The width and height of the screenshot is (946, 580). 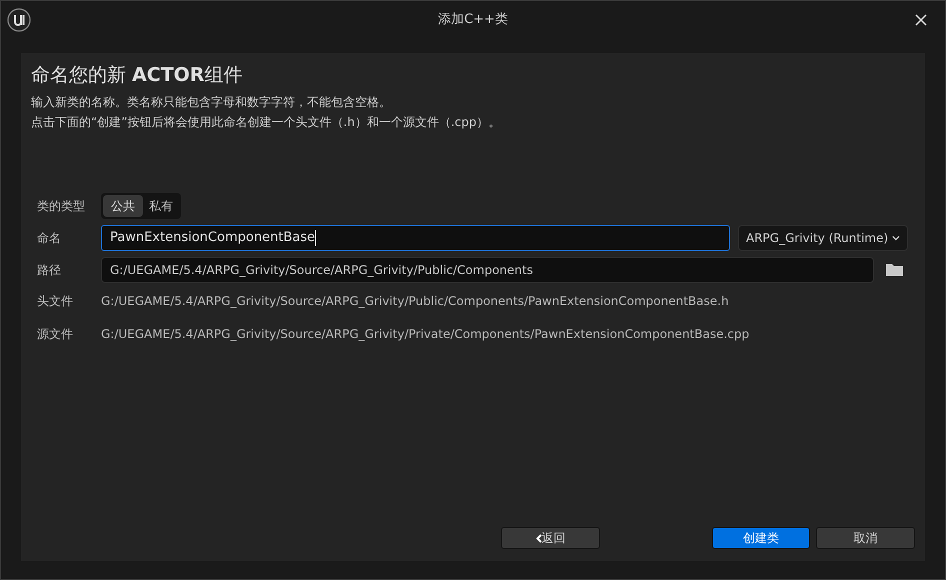 What do you see at coordinates (55, 334) in the screenshot?
I see `field-label: 源文件` at bounding box center [55, 334].